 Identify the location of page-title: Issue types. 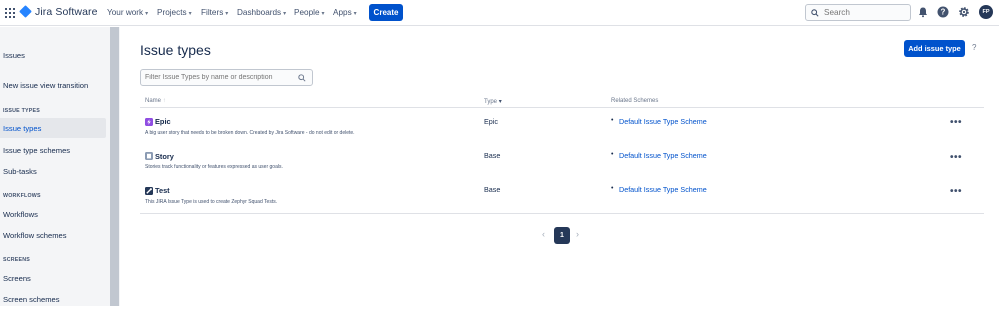
(175, 50).